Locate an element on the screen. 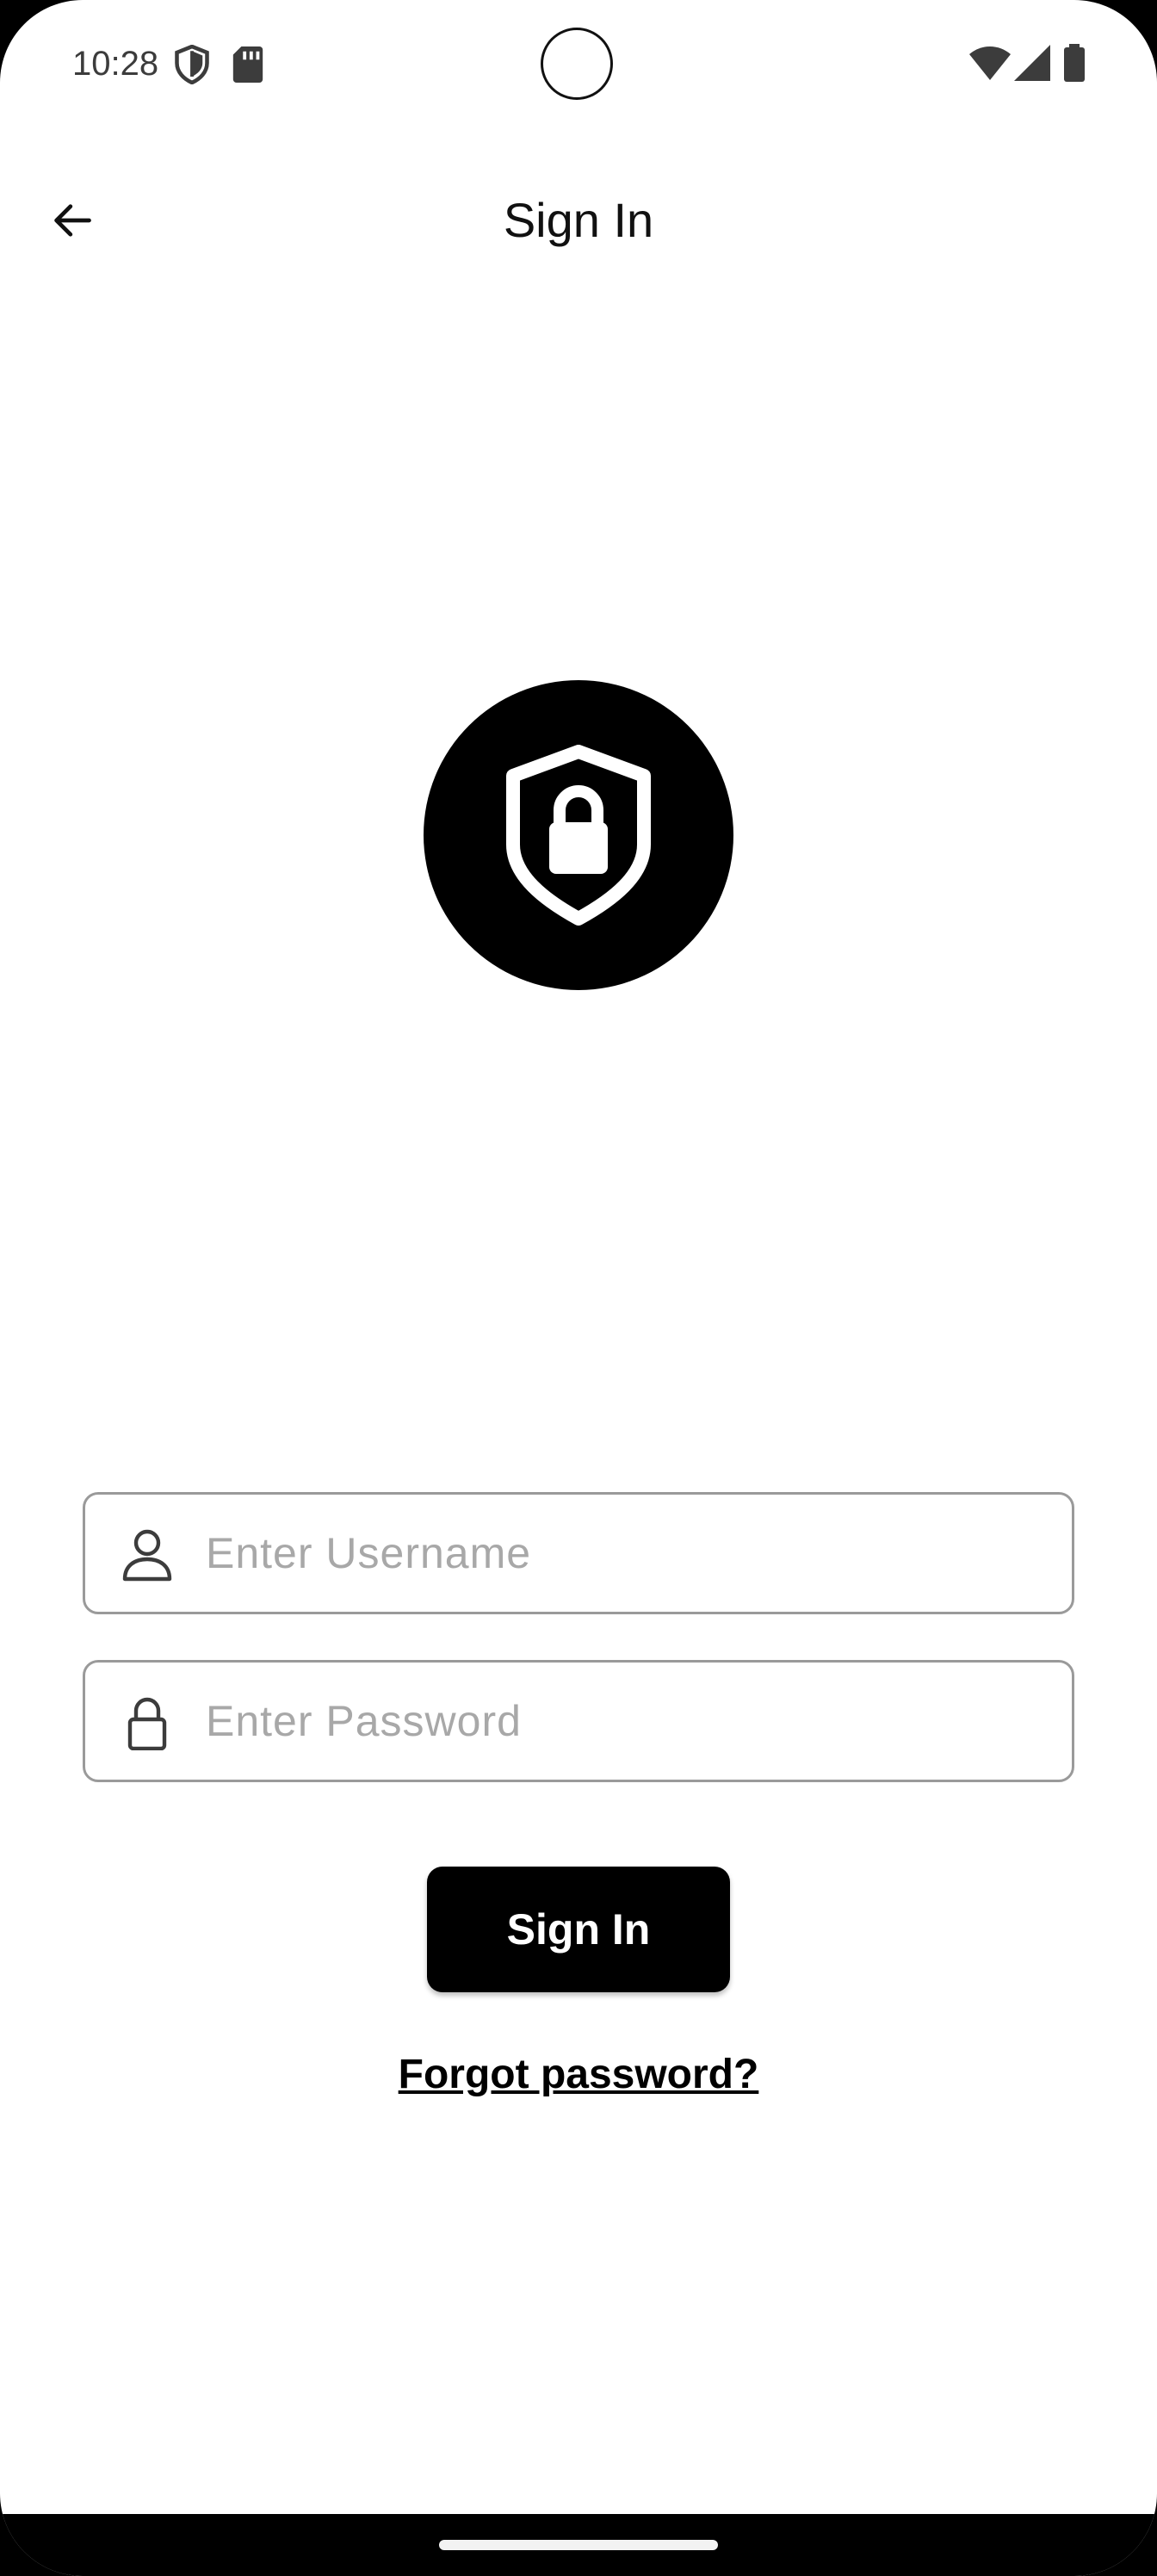 The image size is (1157, 2576). username-input is located at coordinates (626, 1554).